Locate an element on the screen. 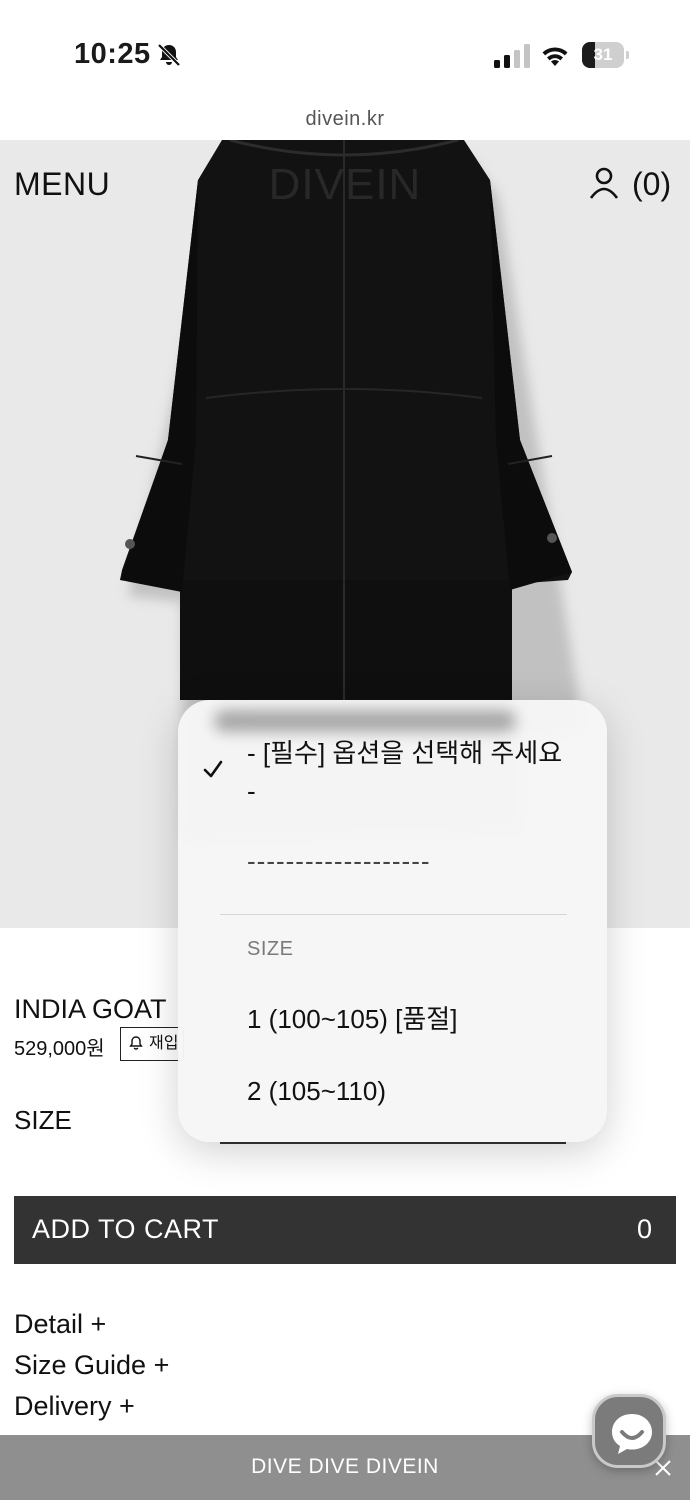 The image size is (690, 1500). footer-marquee: DIVE DIVE DIVEIN is located at coordinates (345, 1466).